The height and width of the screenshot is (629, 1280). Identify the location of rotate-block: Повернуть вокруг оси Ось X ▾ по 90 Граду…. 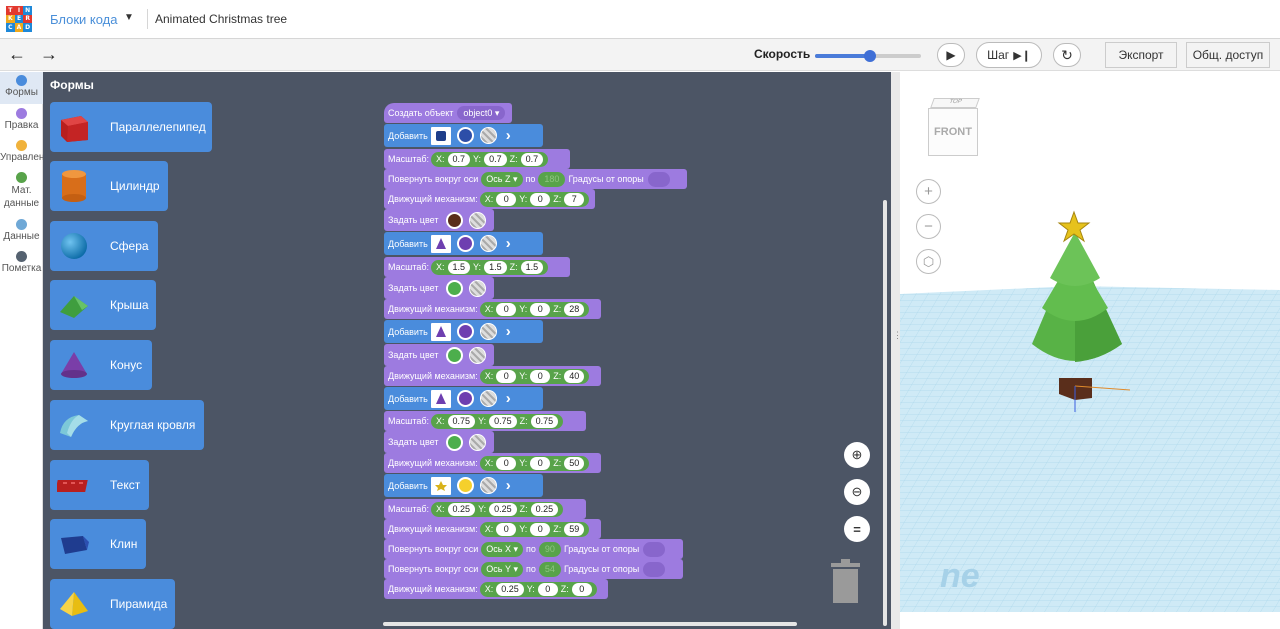
(533, 549).